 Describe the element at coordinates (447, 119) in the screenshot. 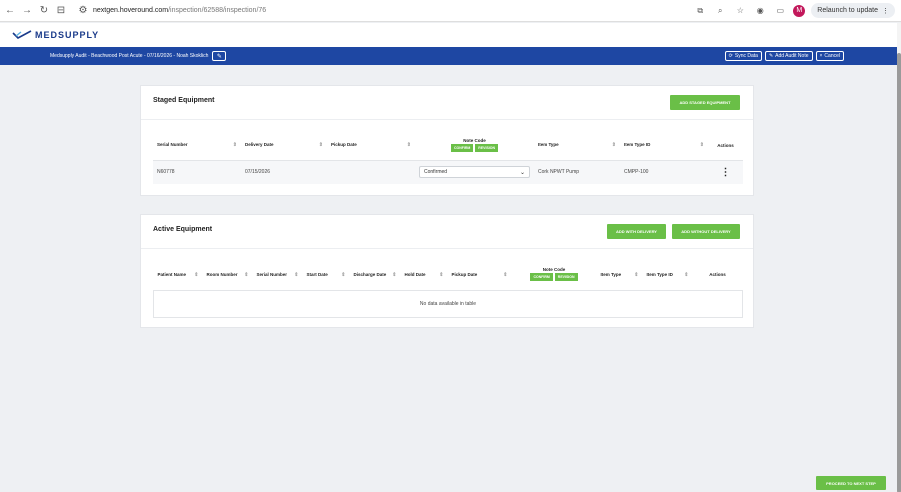

I see `card-divider` at that location.